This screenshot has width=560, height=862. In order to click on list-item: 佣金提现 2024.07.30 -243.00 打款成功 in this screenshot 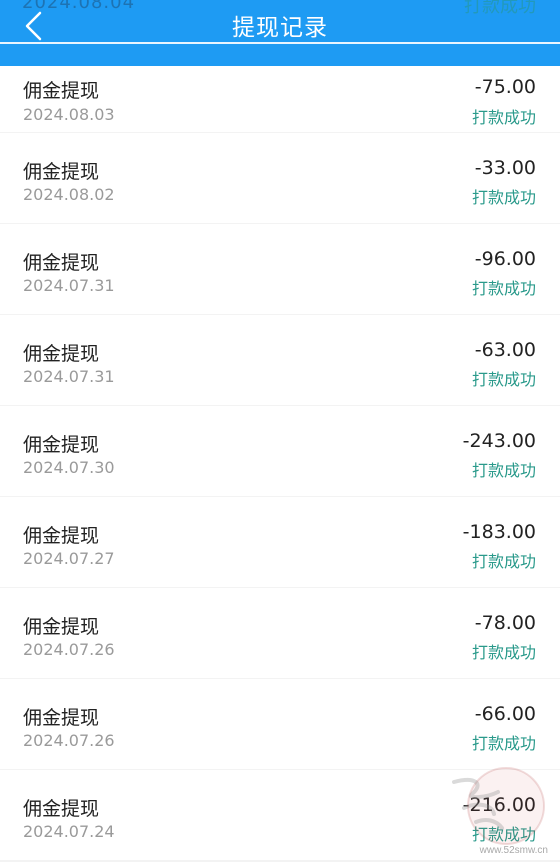, I will do `click(280, 451)`.